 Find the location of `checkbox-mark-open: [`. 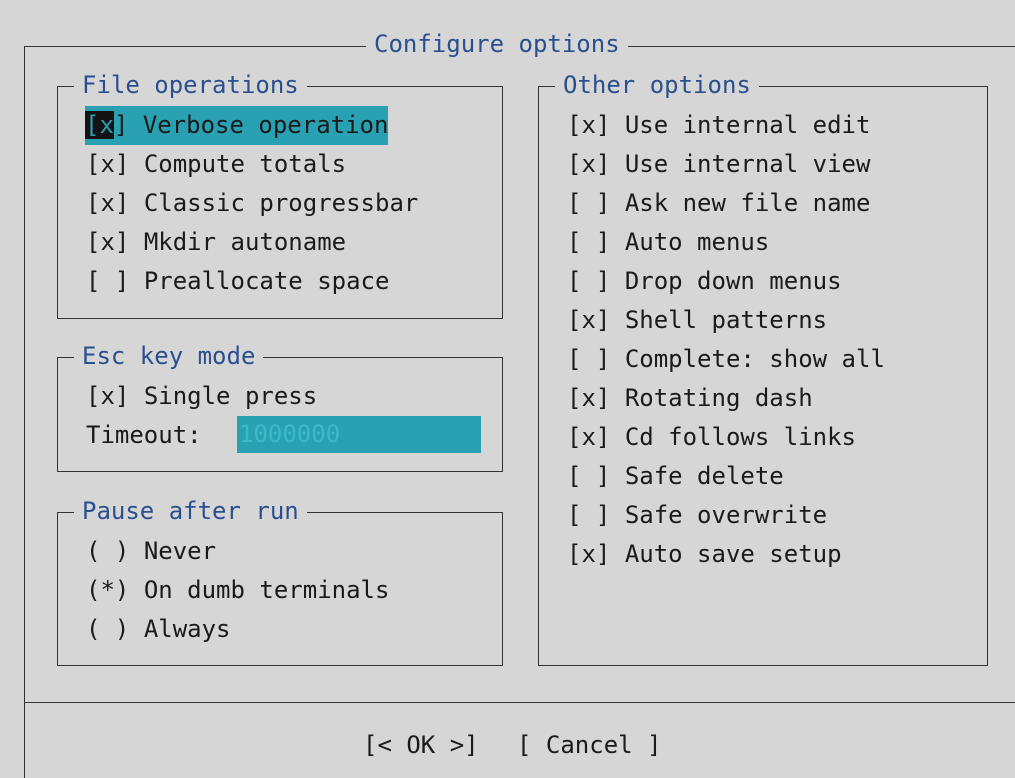

checkbox-mark-open: [ is located at coordinates (92, 125).